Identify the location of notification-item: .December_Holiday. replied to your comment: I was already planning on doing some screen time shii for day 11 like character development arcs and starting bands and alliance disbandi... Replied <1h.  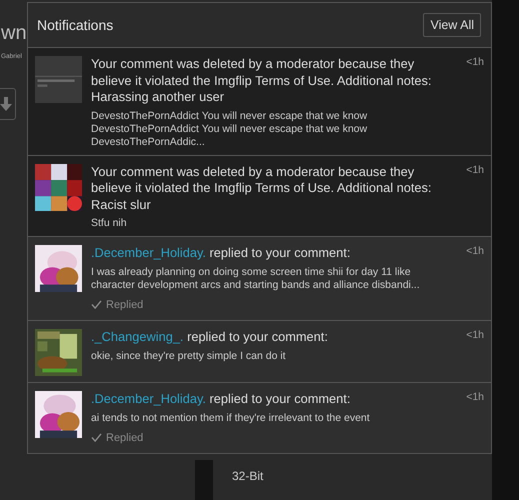
(259, 279).